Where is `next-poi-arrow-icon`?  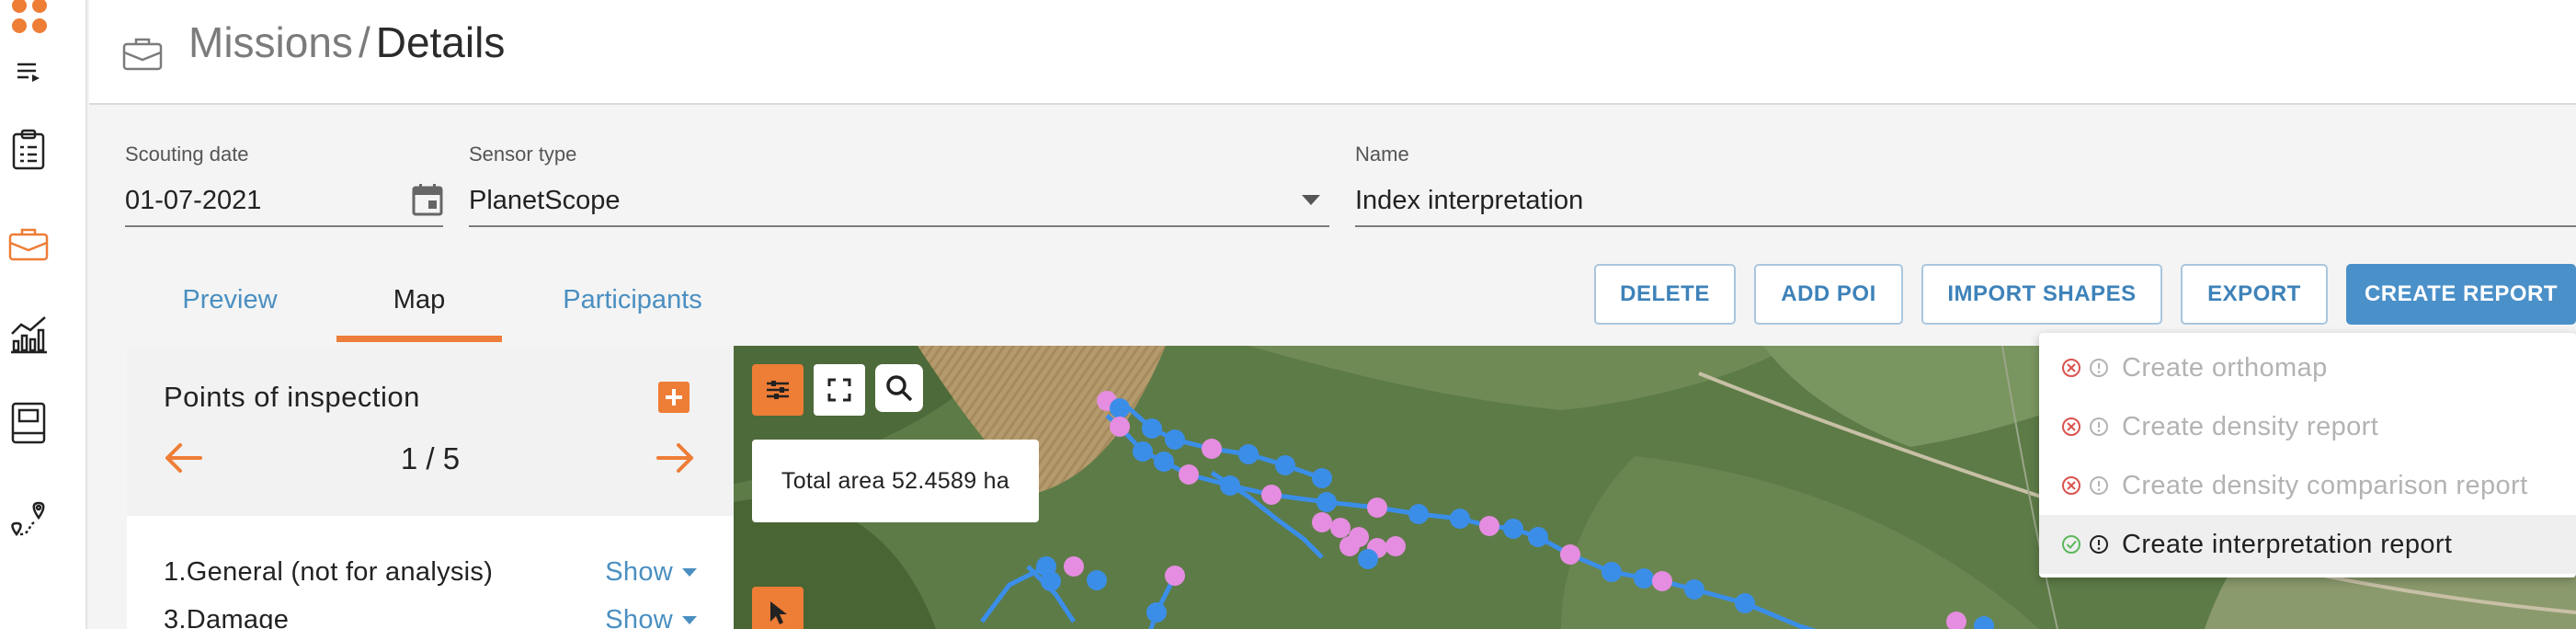
next-poi-arrow-icon is located at coordinates (675, 460).